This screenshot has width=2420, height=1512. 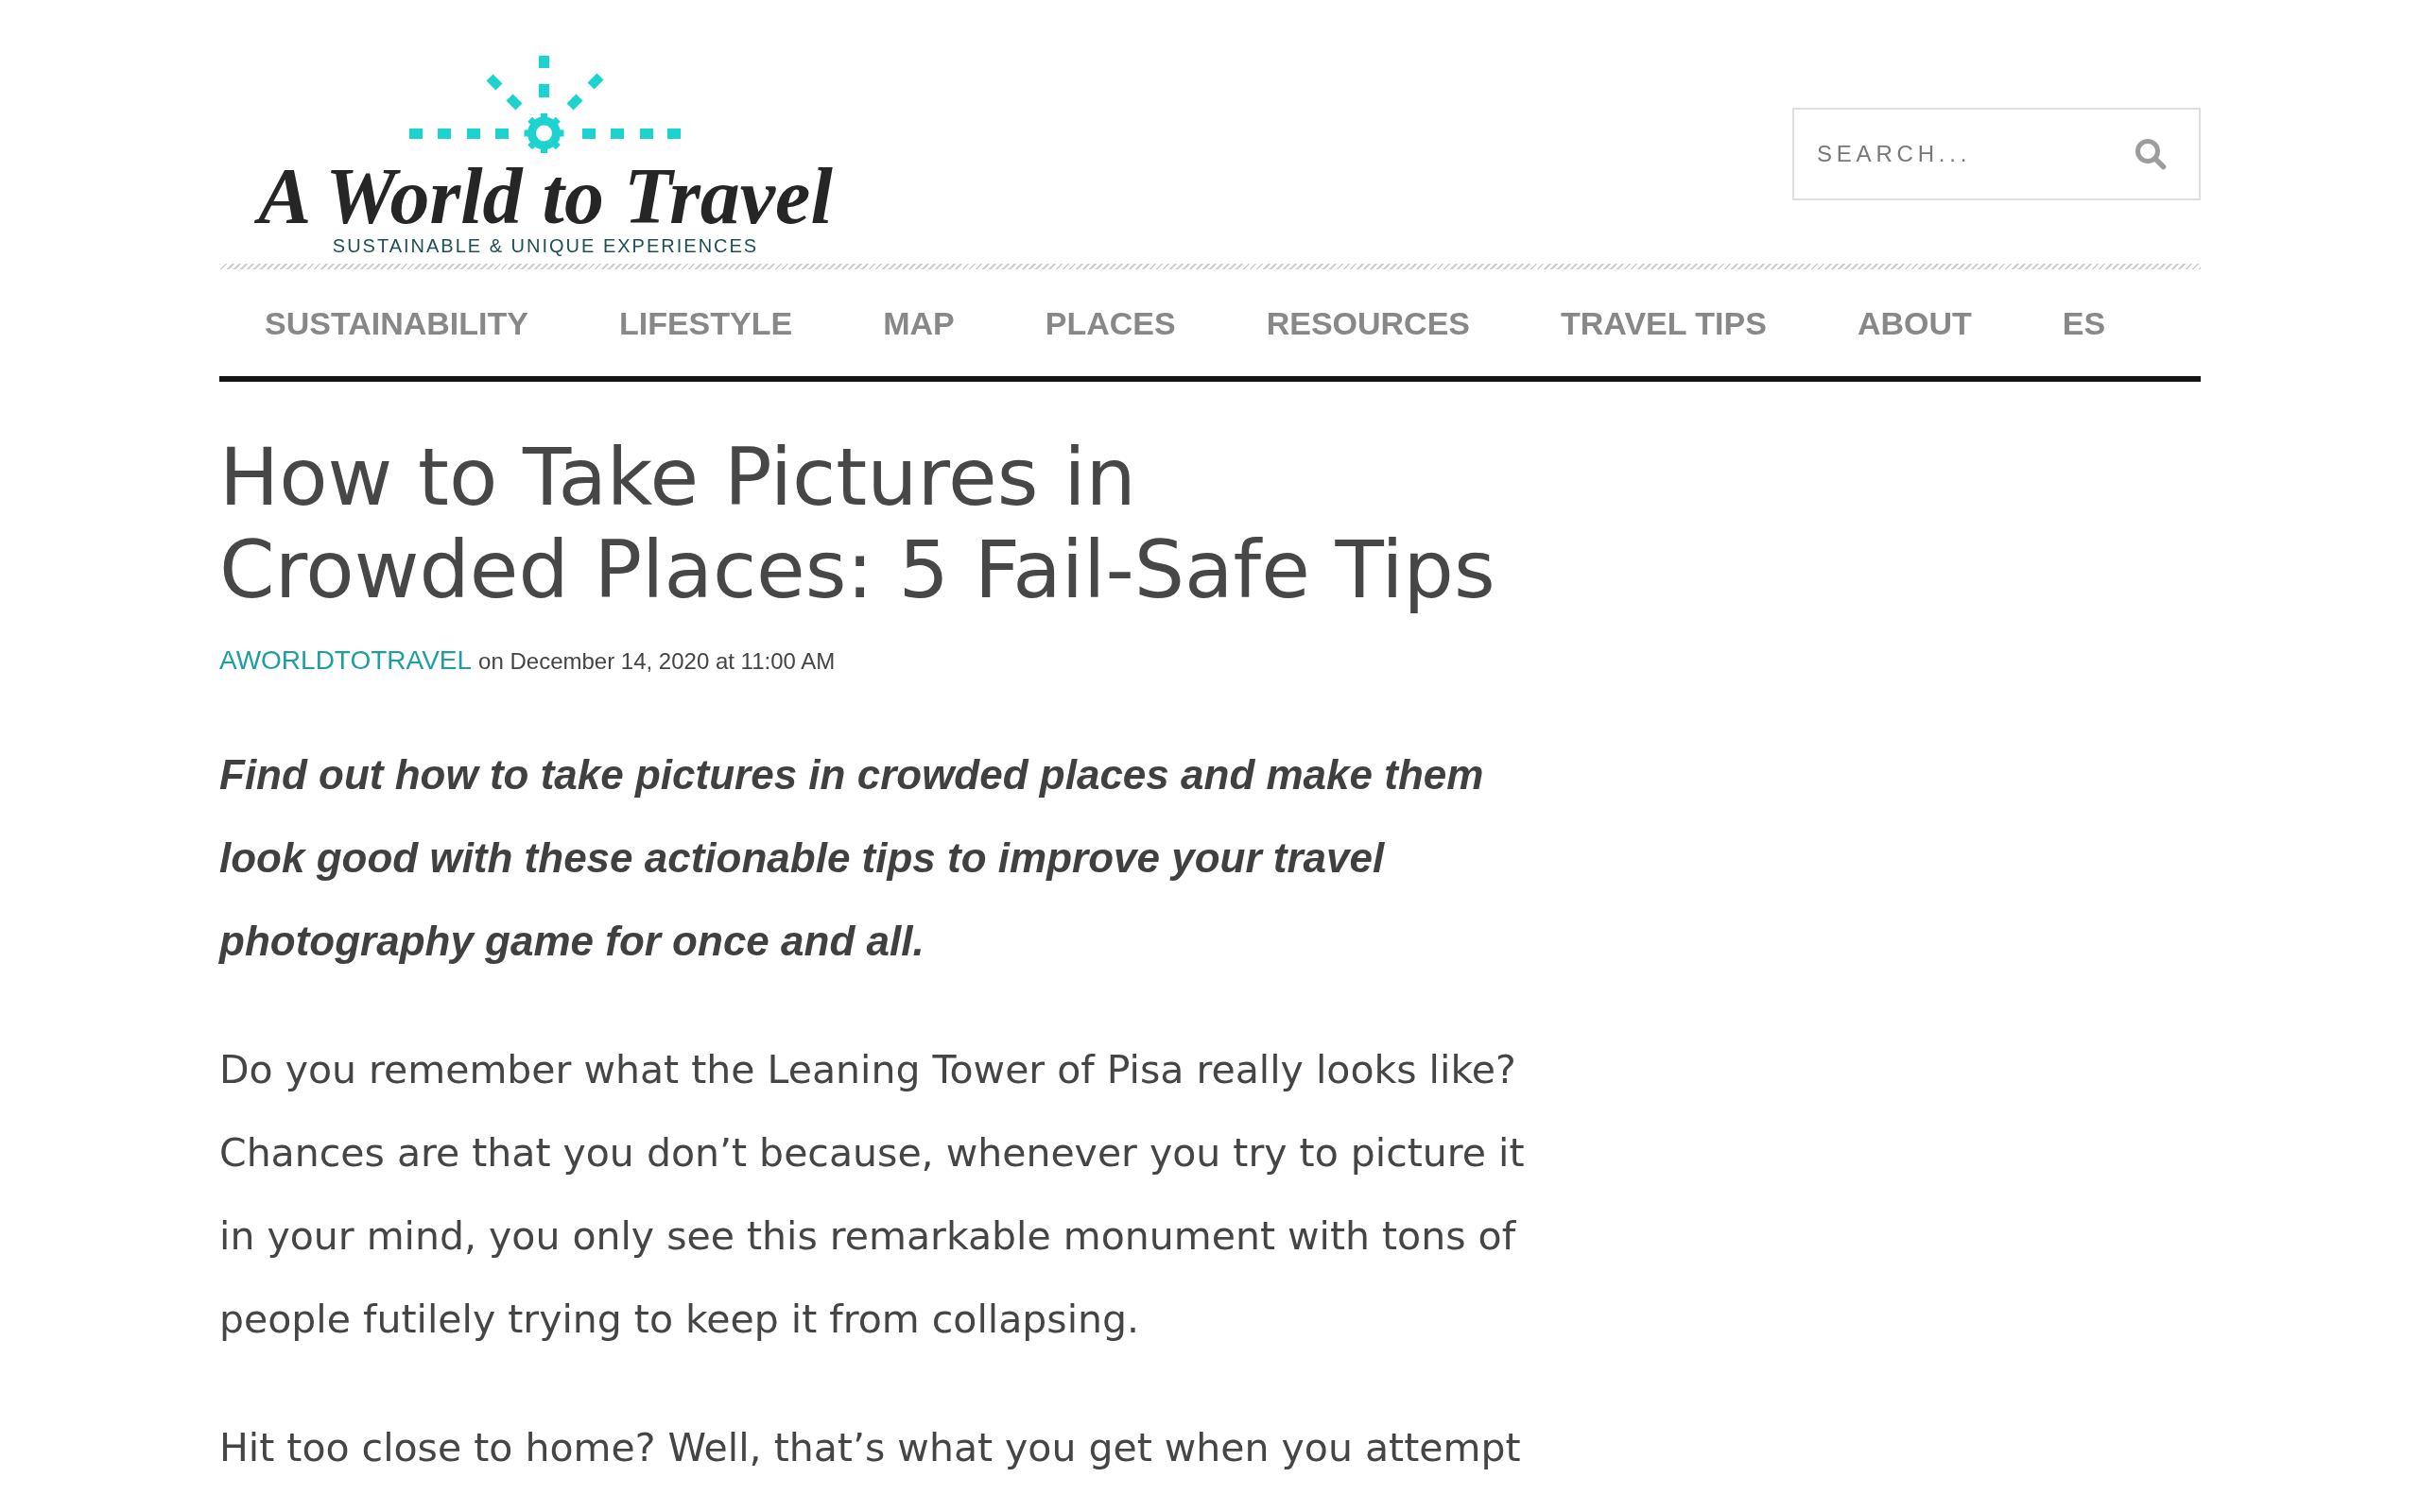 What do you see at coordinates (870, 1448) in the screenshot?
I see `article-paragraph: Hit too close to home? Well, that’s what you get when you attempt` at bounding box center [870, 1448].